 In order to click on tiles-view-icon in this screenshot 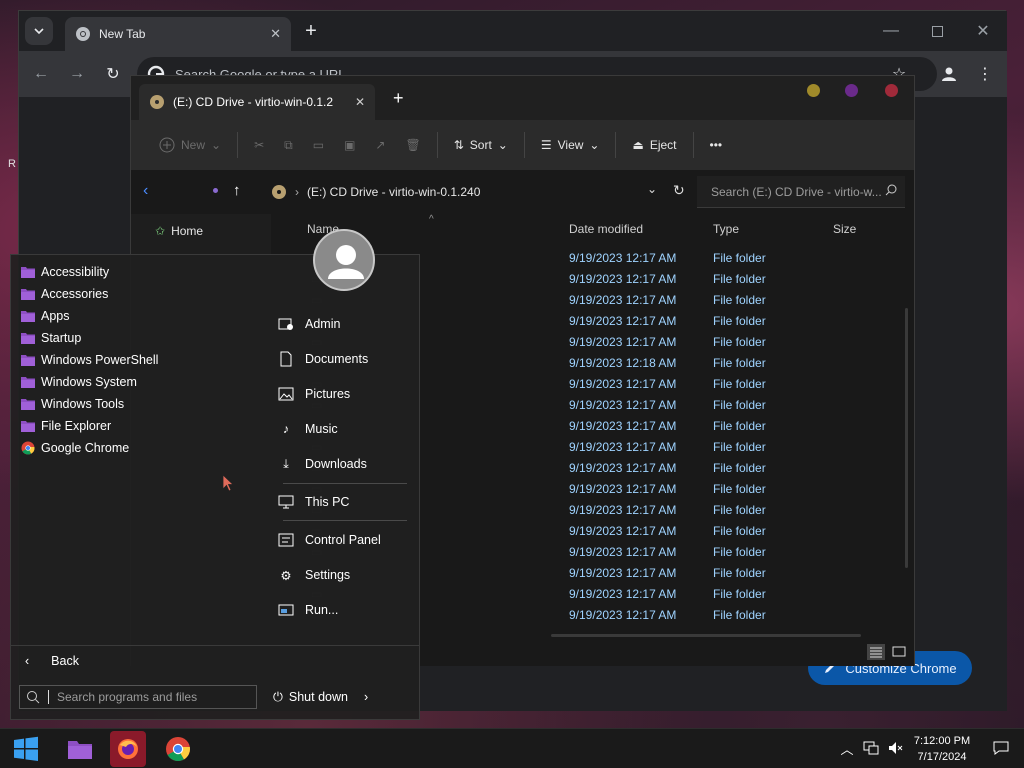, I will do `click(899, 652)`.